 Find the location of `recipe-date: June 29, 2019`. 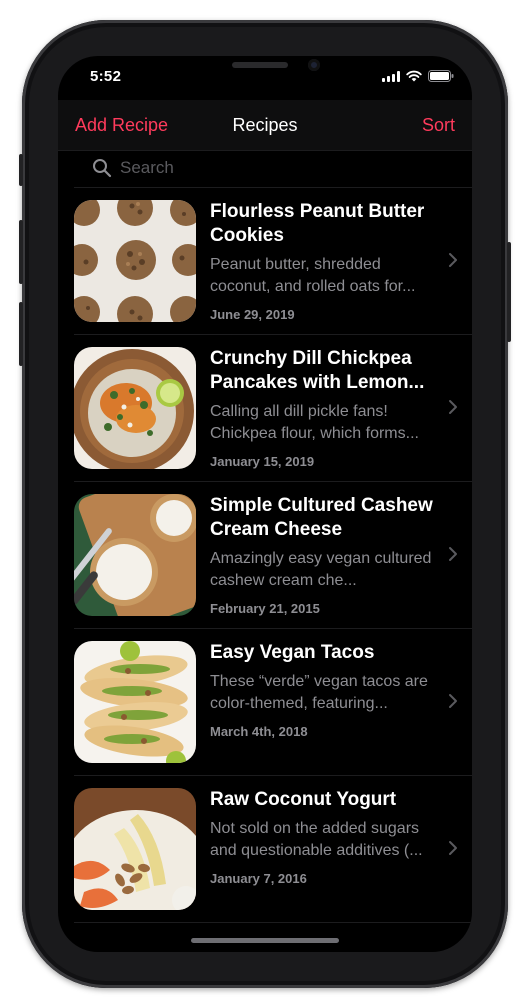

recipe-date: June 29, 2019 is located at coordinates (252, 314).